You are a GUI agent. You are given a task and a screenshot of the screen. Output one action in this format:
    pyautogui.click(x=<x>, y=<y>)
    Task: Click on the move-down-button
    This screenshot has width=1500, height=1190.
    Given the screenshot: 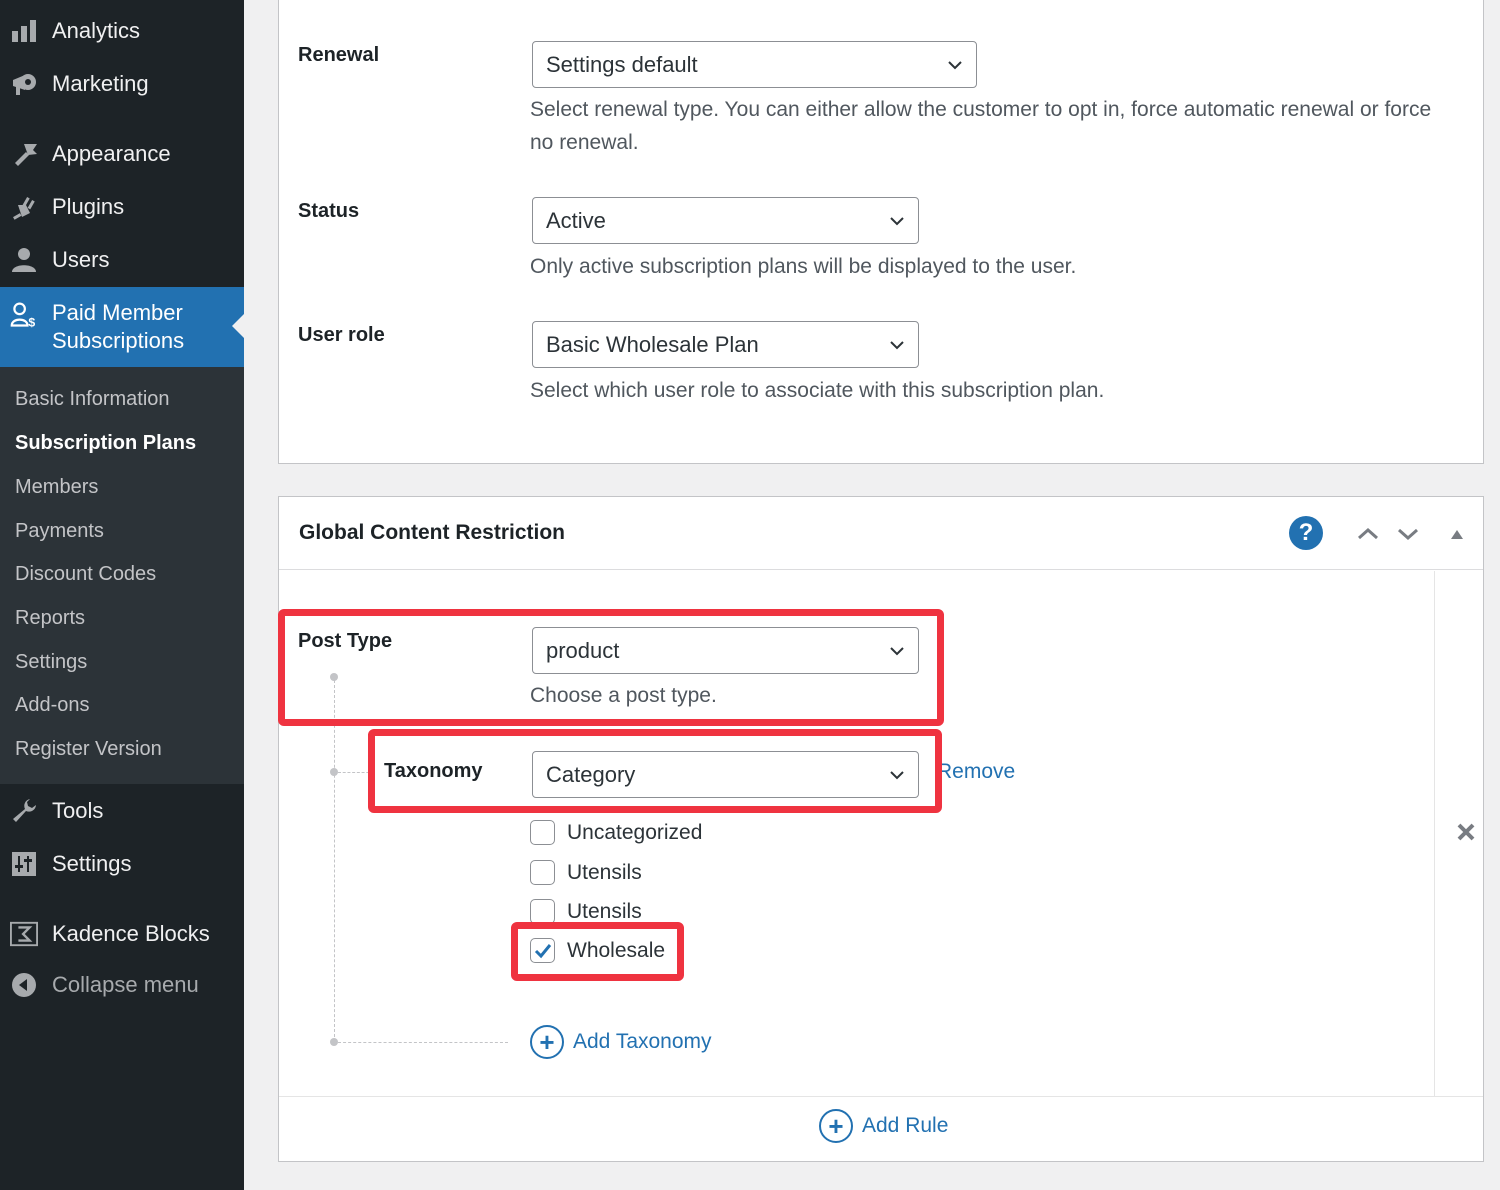 What is the action you would take?
    pyautogui.click(x=1408, y=534)
    